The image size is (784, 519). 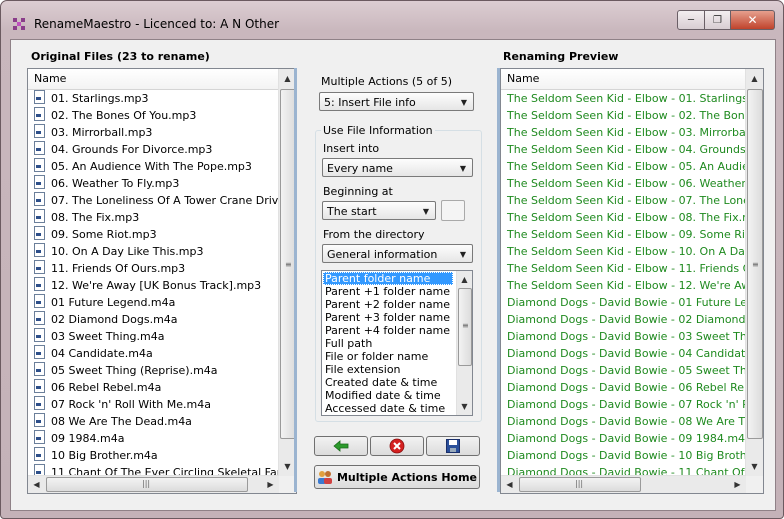 What do you see at coordinates (396, 101) in the screenshot?
I see `action-select: 5: Insert File info ▼` at bounding box center [396, 101].